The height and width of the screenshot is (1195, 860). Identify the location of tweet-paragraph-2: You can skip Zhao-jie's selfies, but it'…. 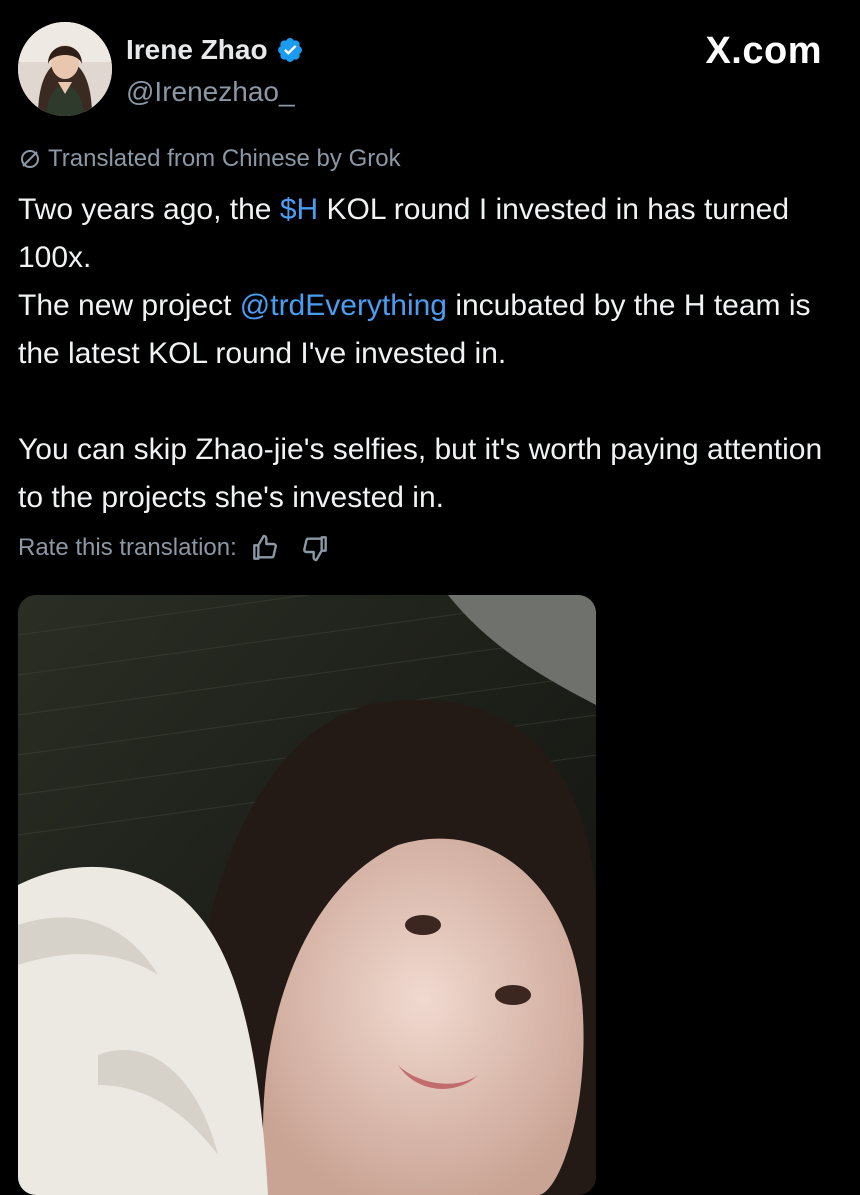
(420, 473).